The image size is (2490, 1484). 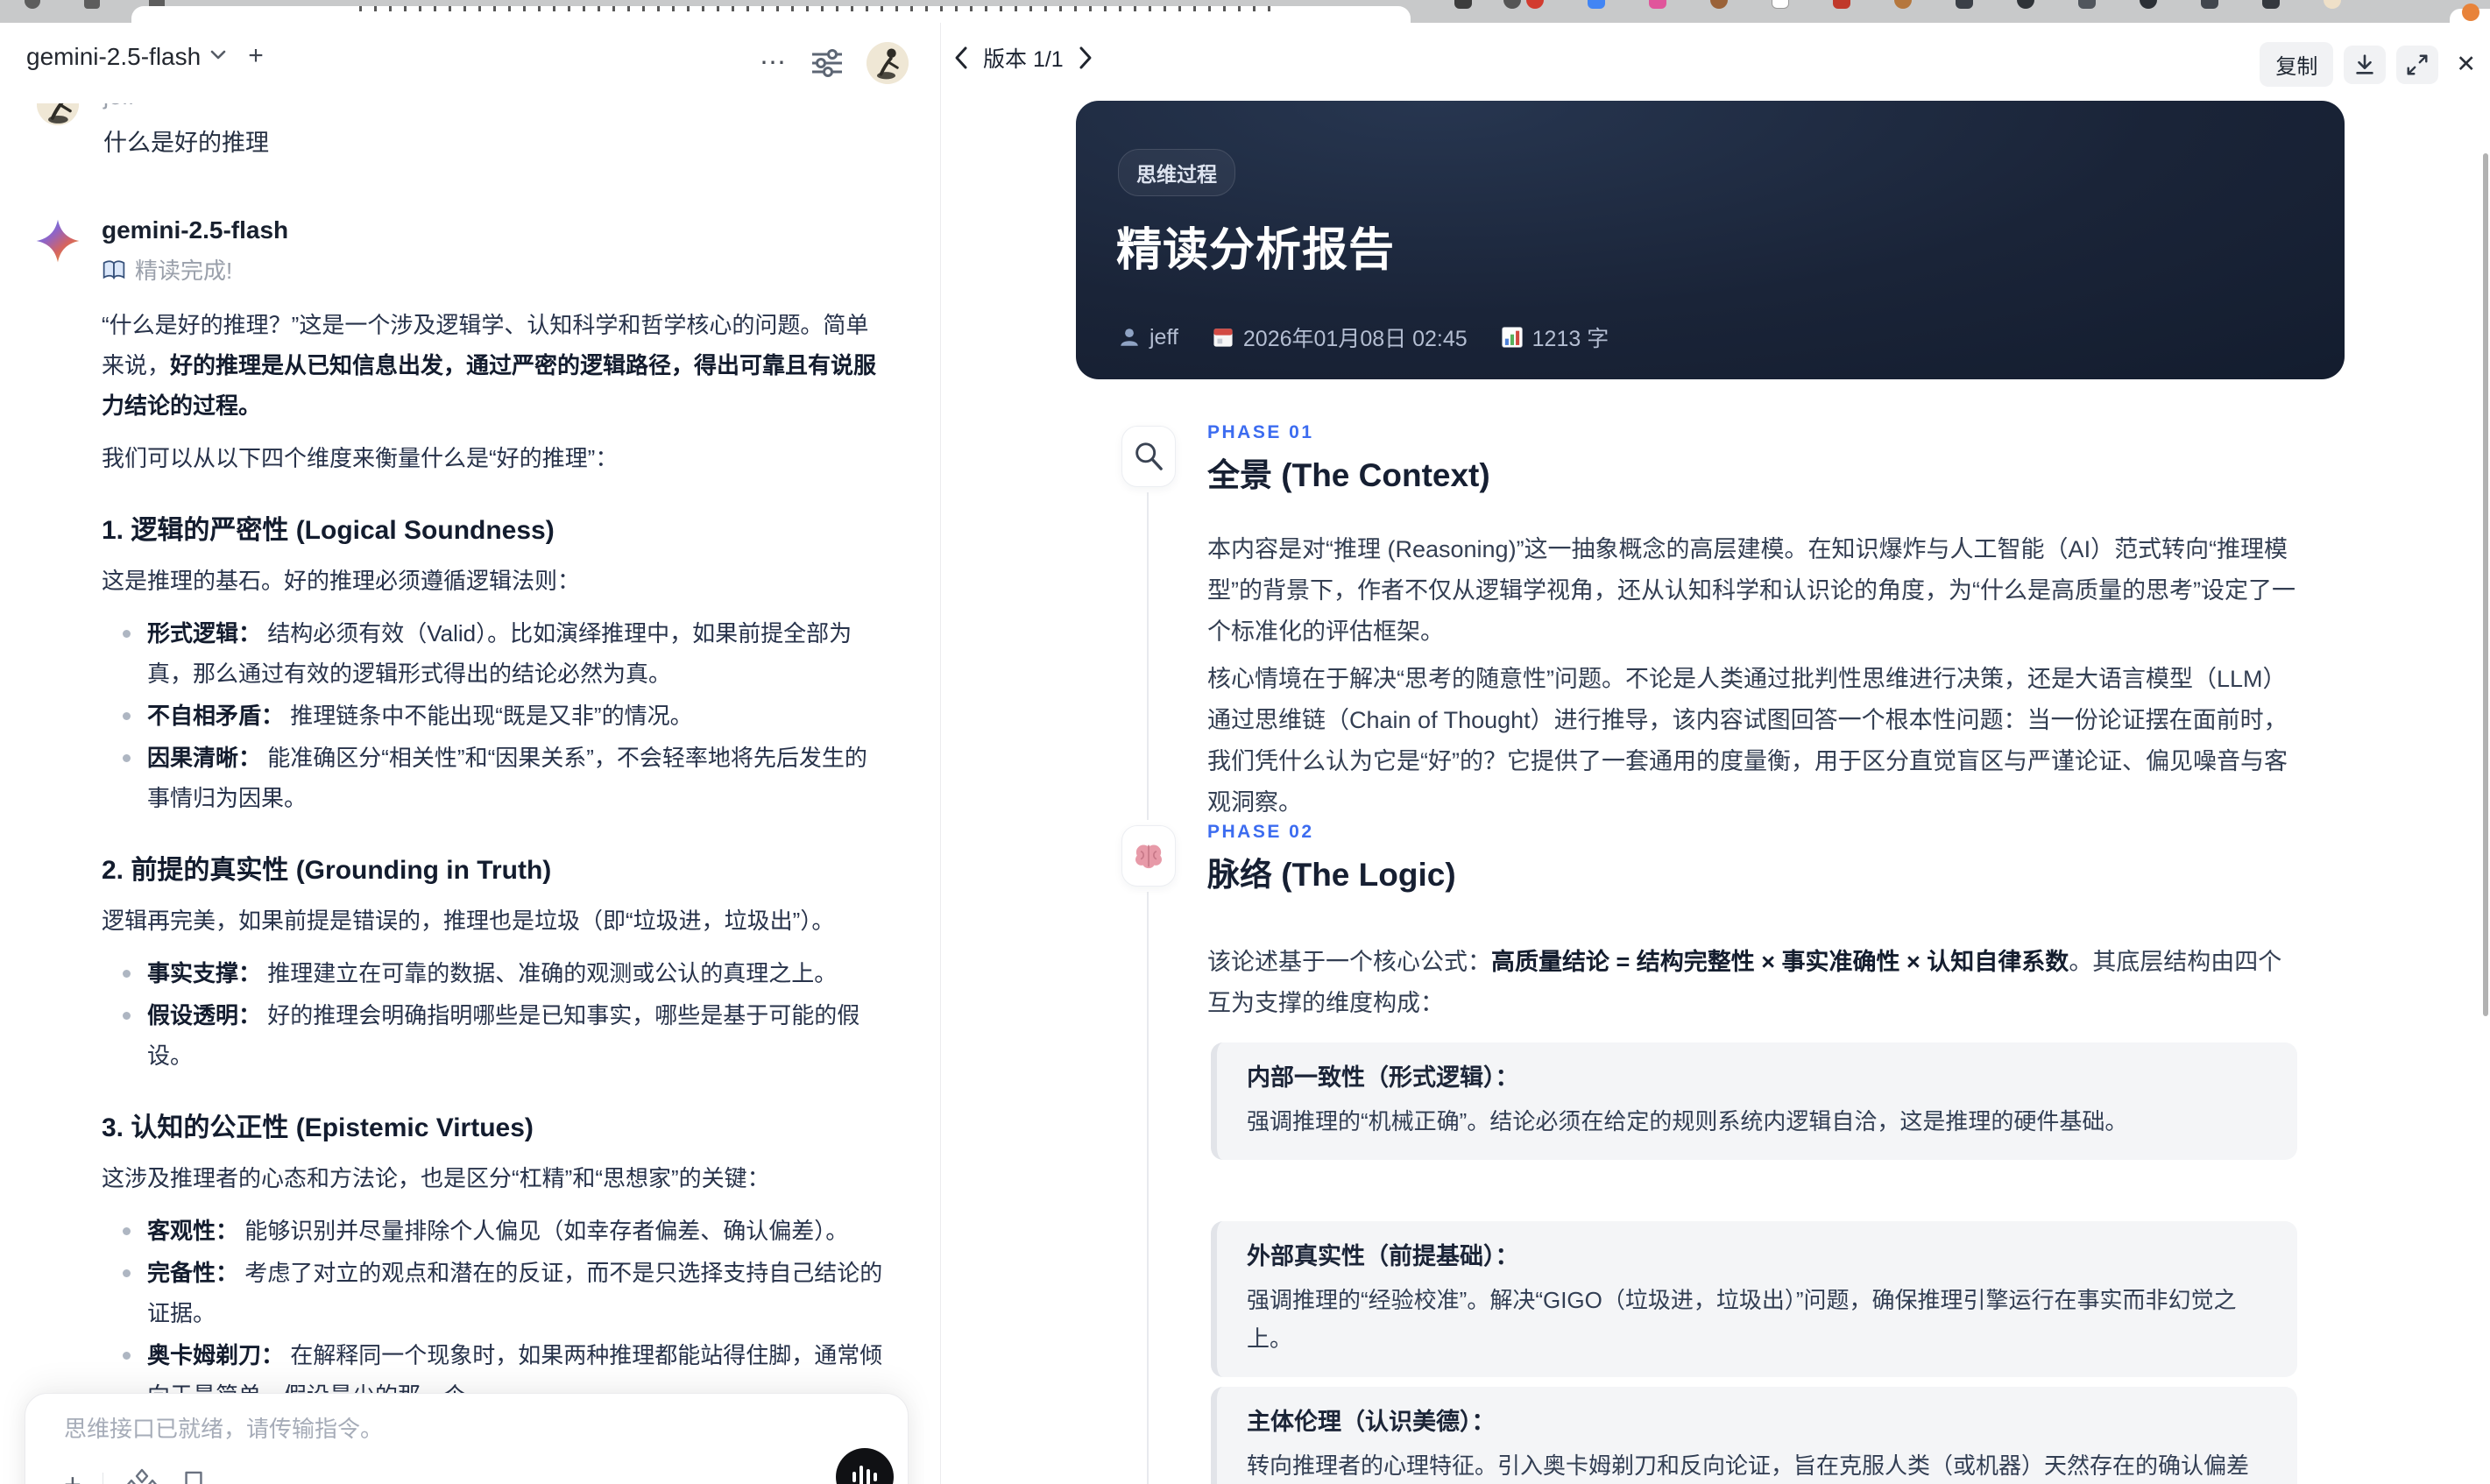 I want to click on card-title: 外部真实性（前提基础）：, so click(x=1383, y=1256).